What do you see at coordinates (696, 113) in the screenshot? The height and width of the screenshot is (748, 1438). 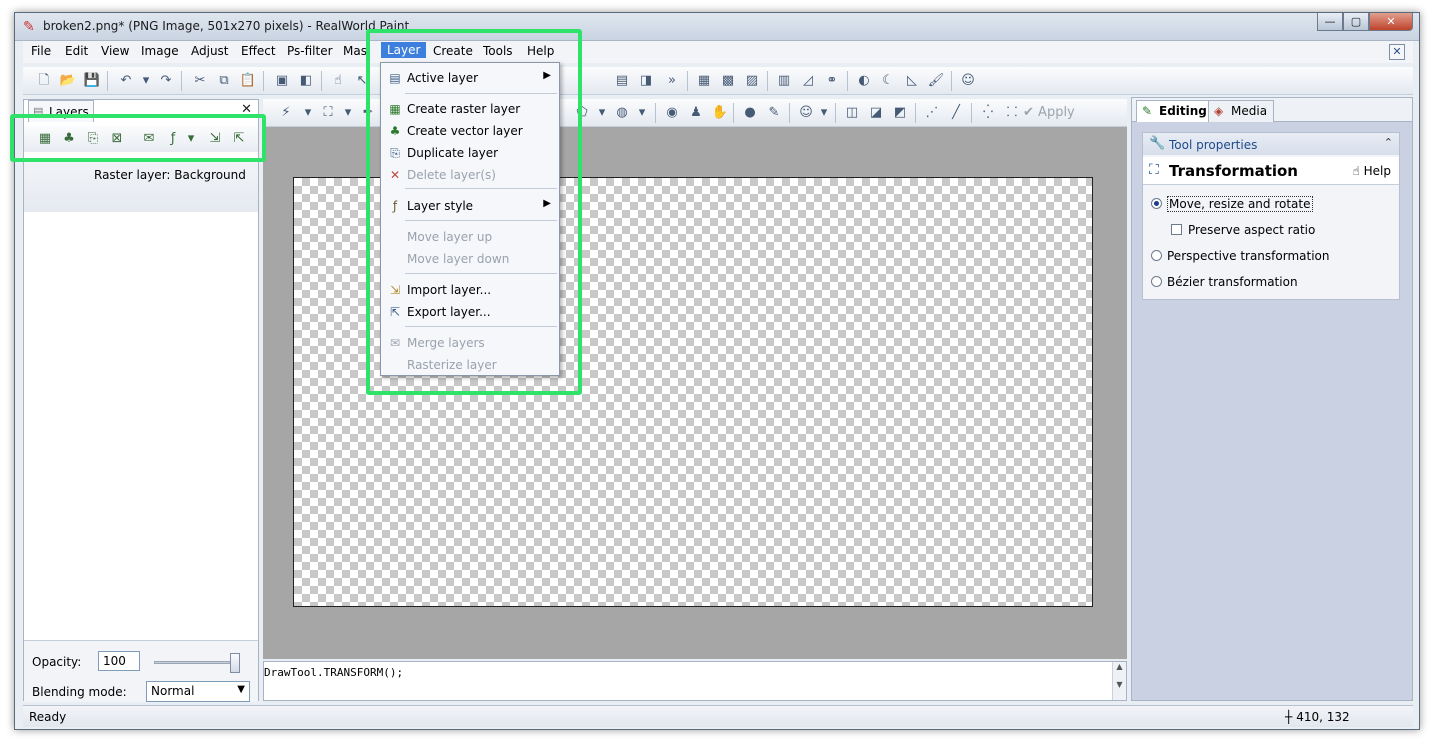 I see `stamp-icon: ♟` at bounding box center [696, 113].